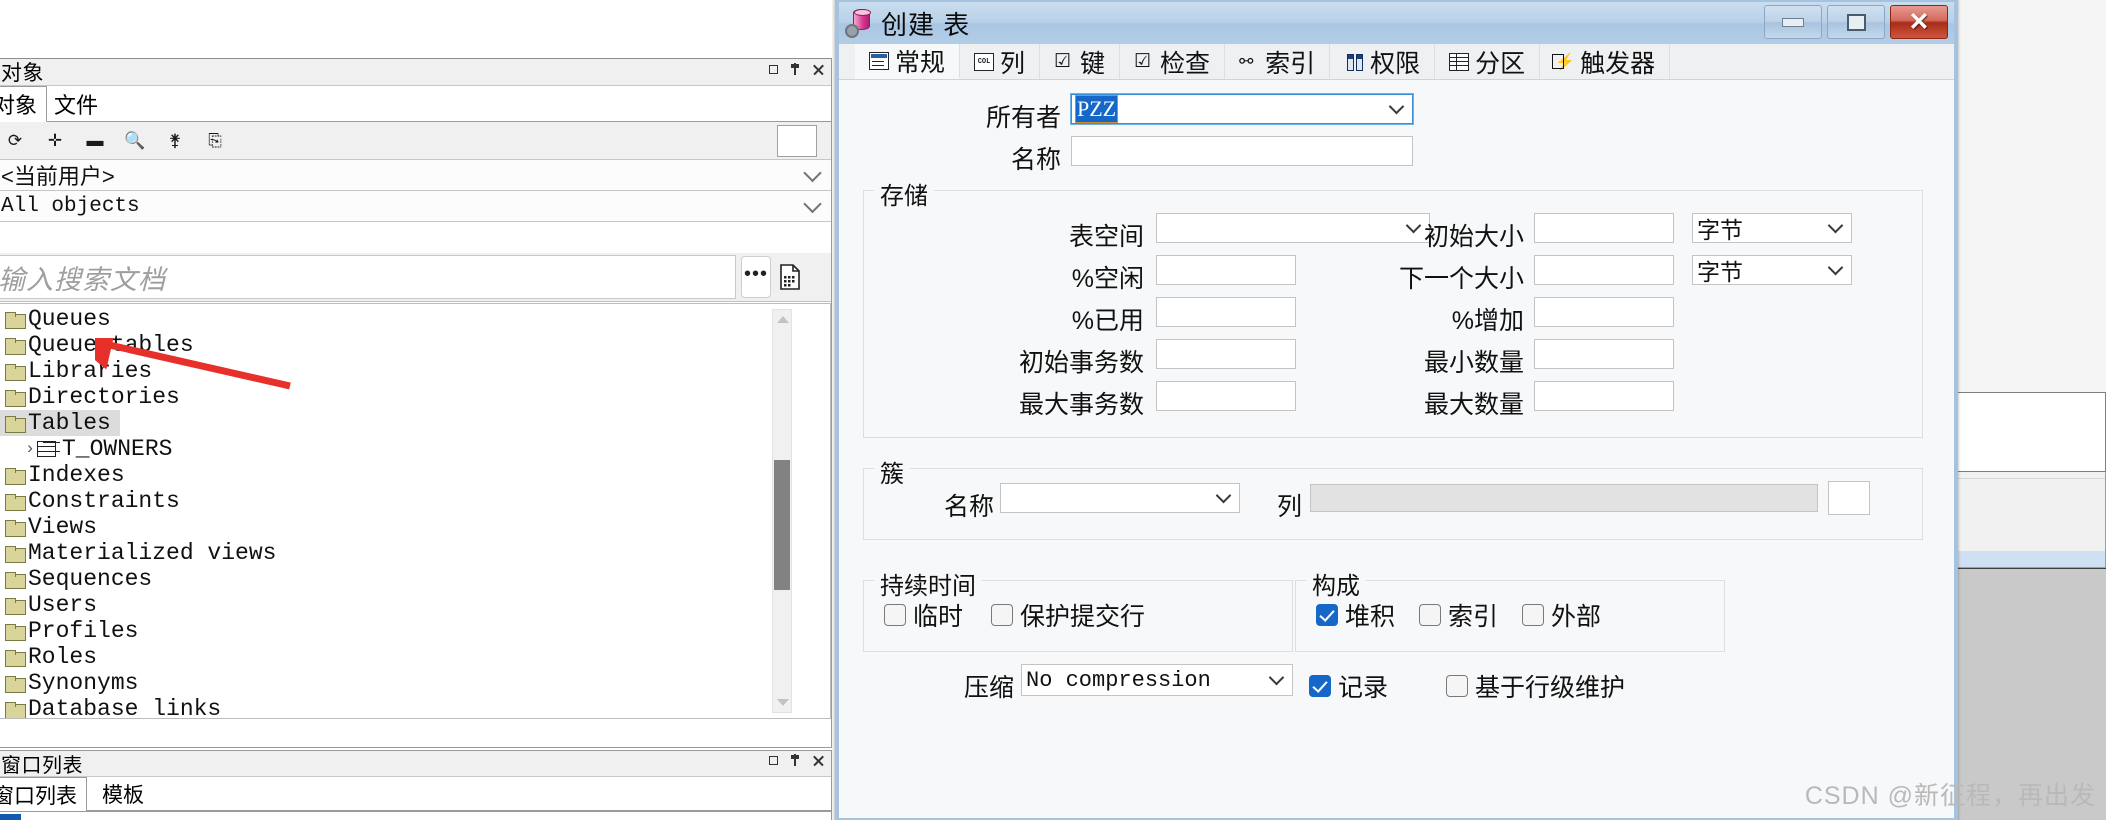 The width and height of the screenshot is (2106, 820). I want to click on refresh-icon: ⟳, so click(17, 141).